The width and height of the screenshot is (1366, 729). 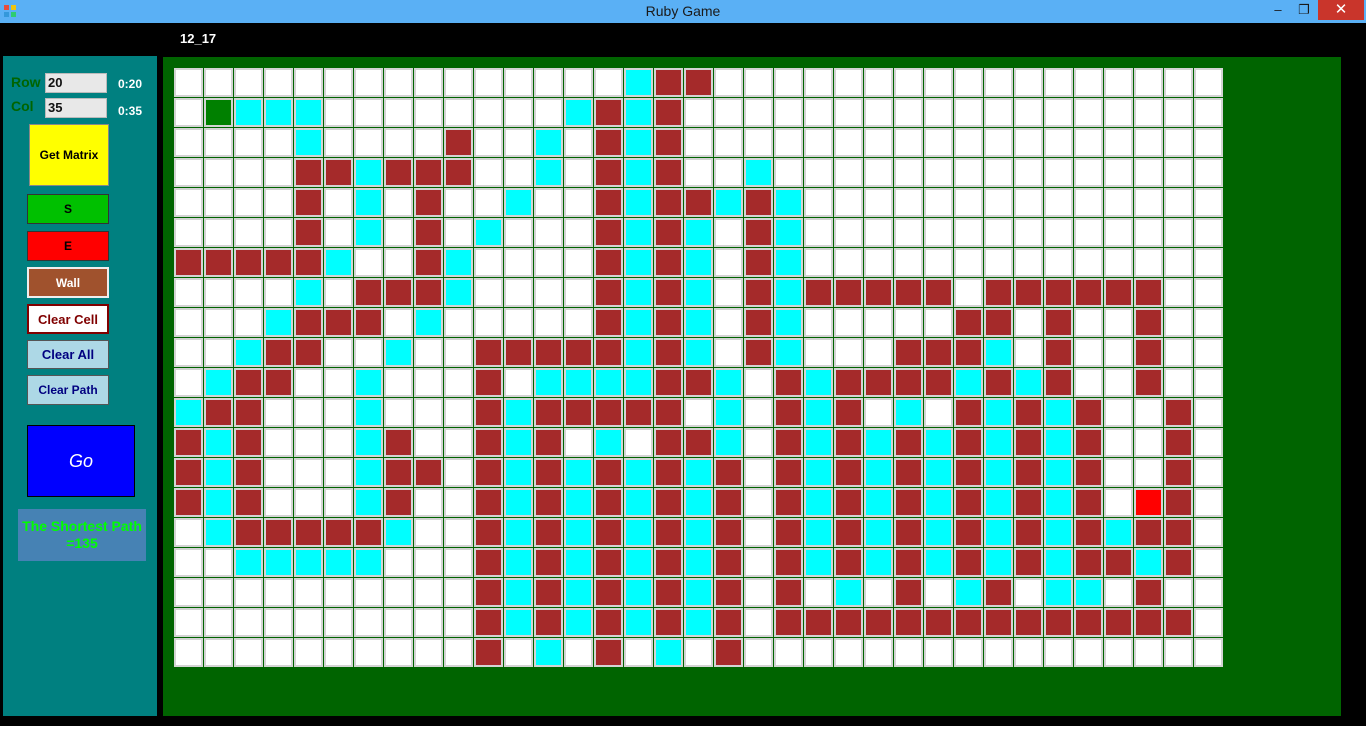 What do you see at coordinates (218, 112) in the screenshot?
I see `grid-cell-start` at bounding box center [218, 112].